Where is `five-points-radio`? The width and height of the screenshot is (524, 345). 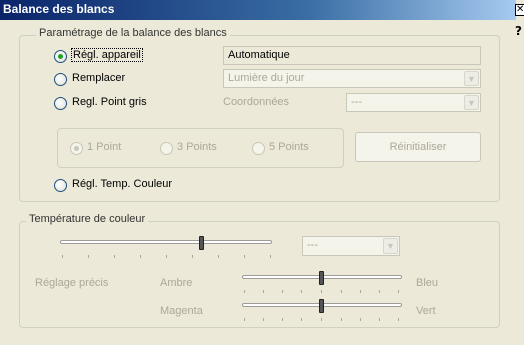 five-points-radio is located at coordinates (258, 148).